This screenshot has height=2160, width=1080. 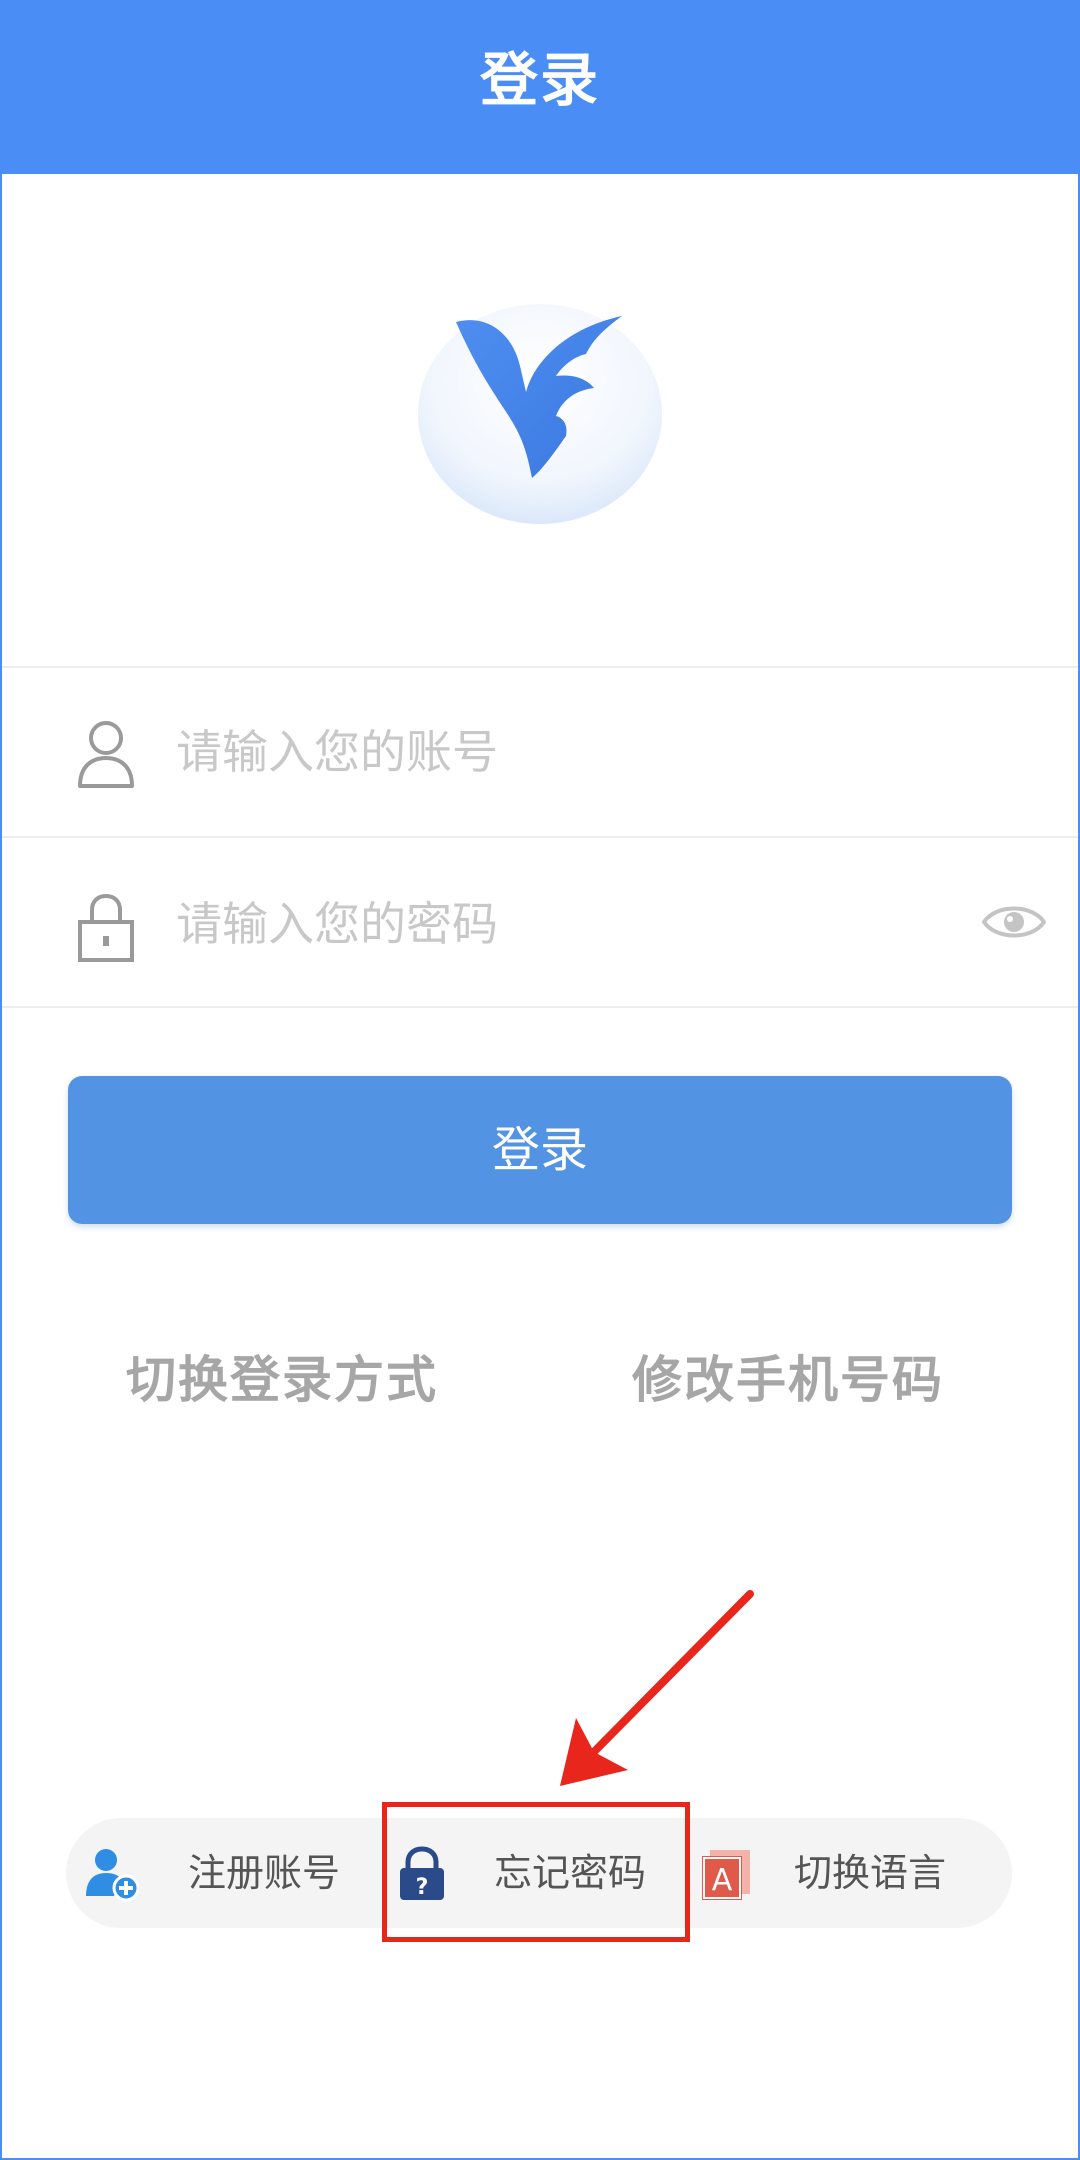 What do you see at coordinates (106, 754) in the screenshot?
I see `user-icon` at bounding box center [106, 754].